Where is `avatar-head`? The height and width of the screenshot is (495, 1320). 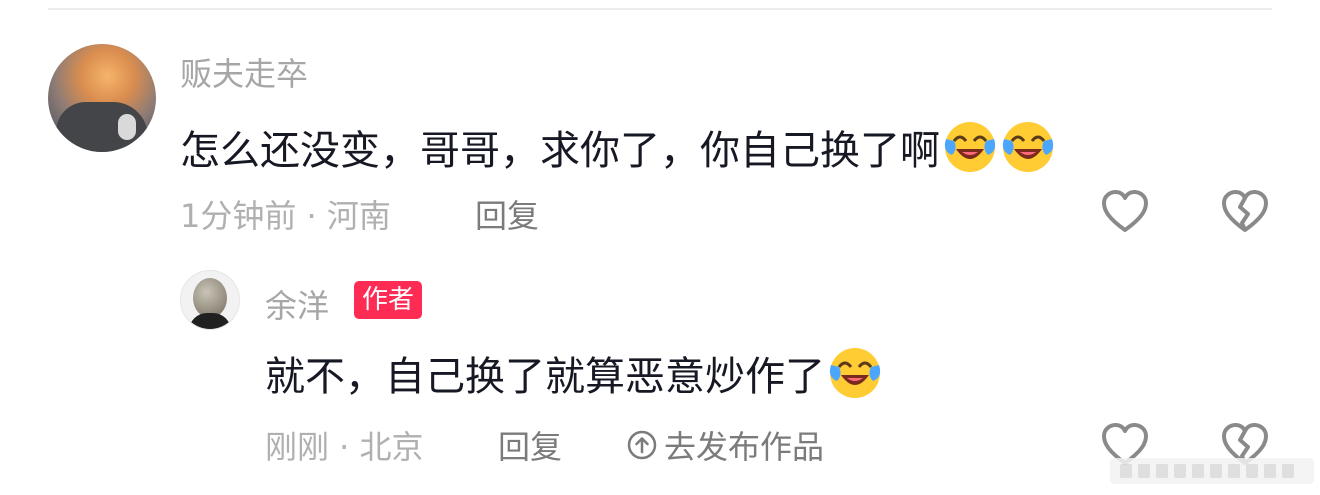
avatar-head is located at coordinates (210, 298).